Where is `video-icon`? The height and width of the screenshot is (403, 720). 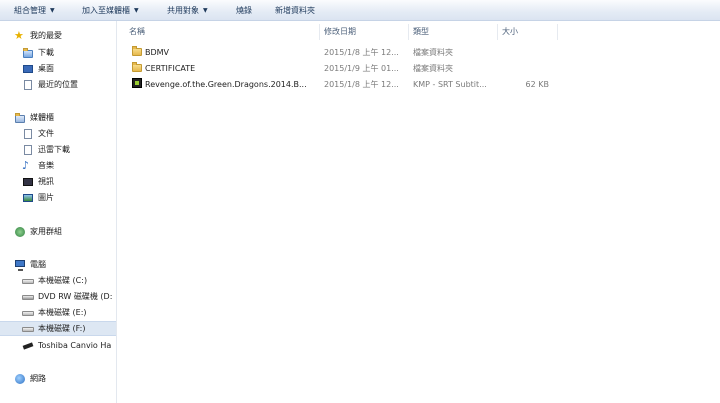 video-icon is located at coordinates (28, 182).